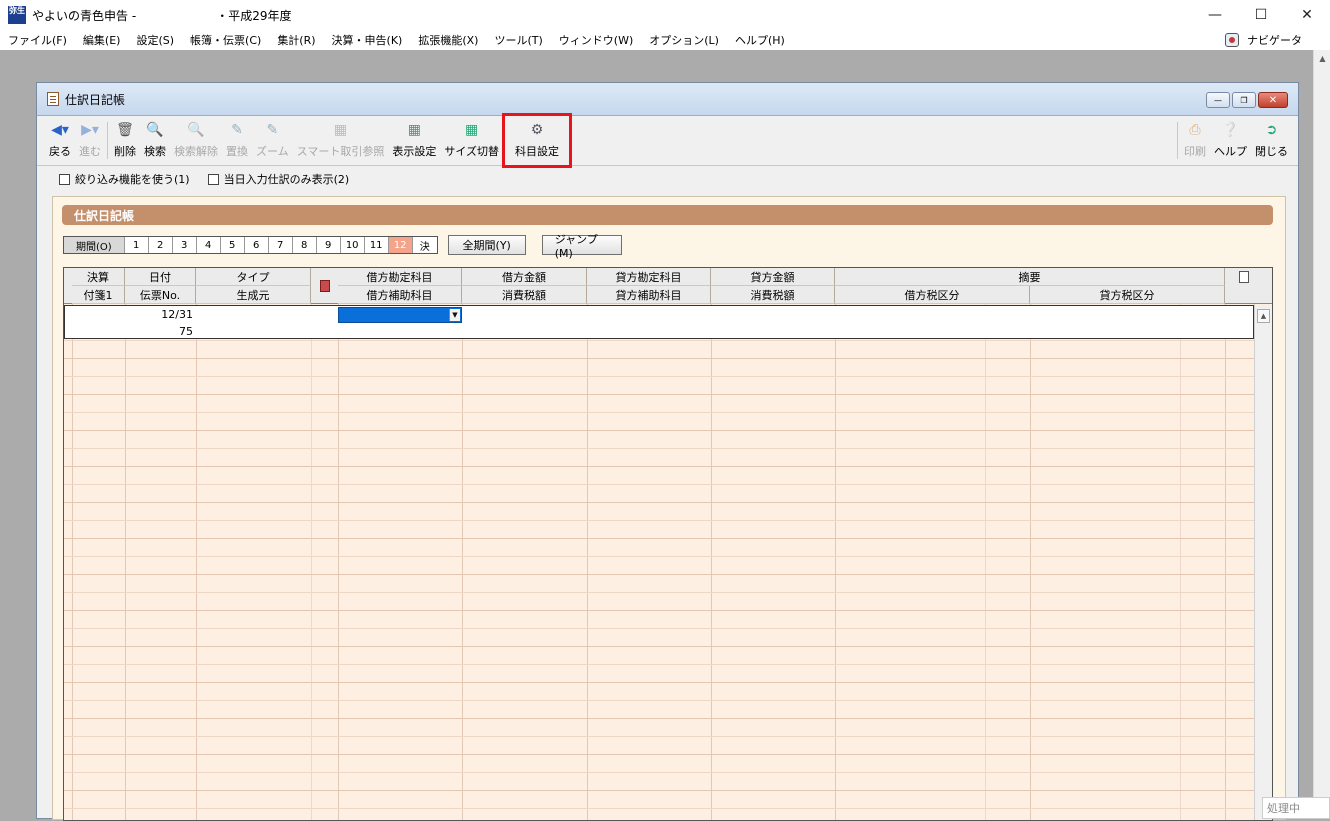  I want to click on close-journal-button: ➲ 閉じる, so click(1271, 140).